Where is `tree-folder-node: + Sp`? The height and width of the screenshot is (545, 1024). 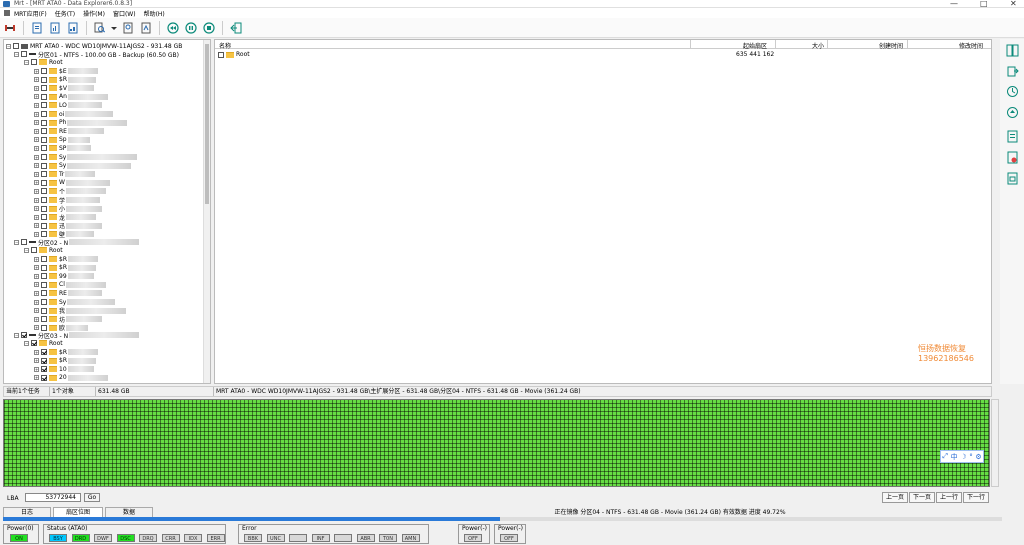
tree-folder-node: + Sp is located at coordinates (62, 140).